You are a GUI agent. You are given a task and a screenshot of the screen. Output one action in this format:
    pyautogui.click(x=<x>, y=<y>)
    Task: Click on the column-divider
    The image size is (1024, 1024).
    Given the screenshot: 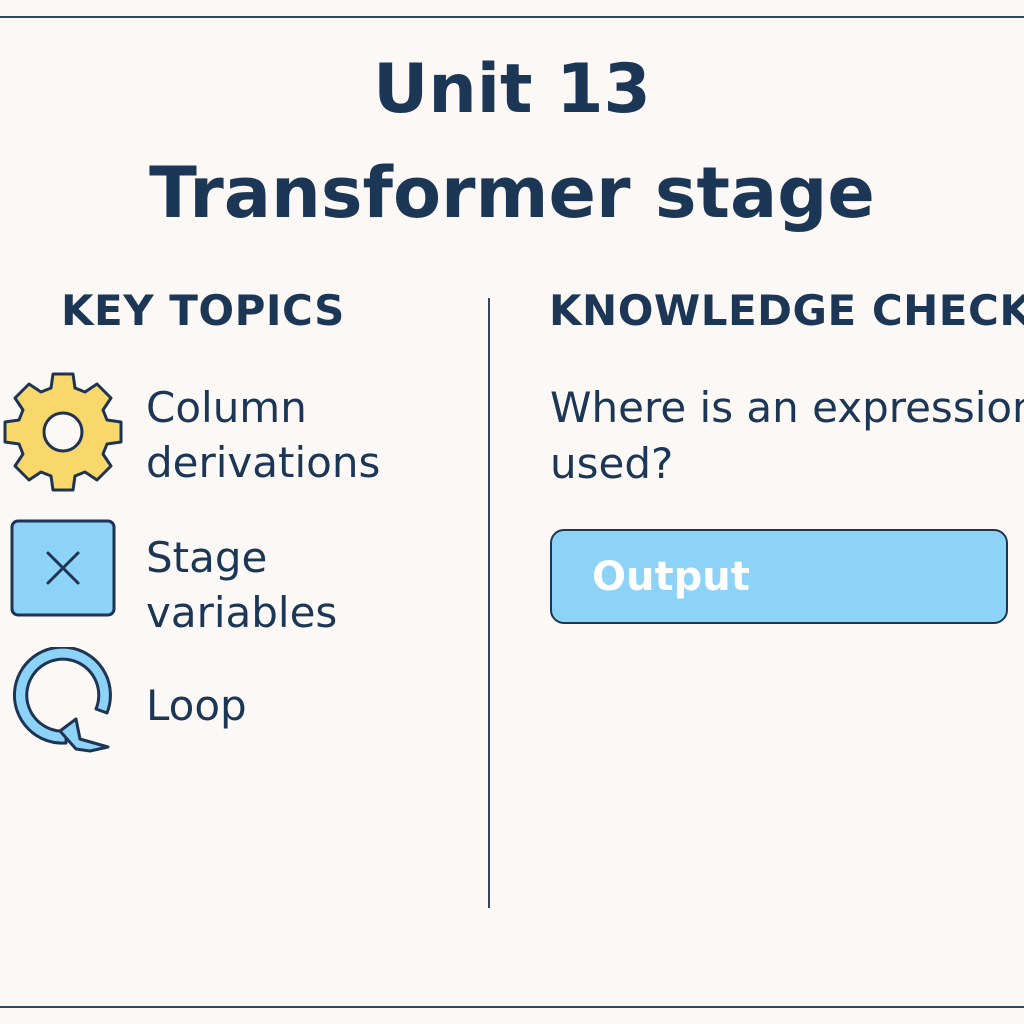 What is the action you would take?
    pyautogui.click(x=489, y=603)
    